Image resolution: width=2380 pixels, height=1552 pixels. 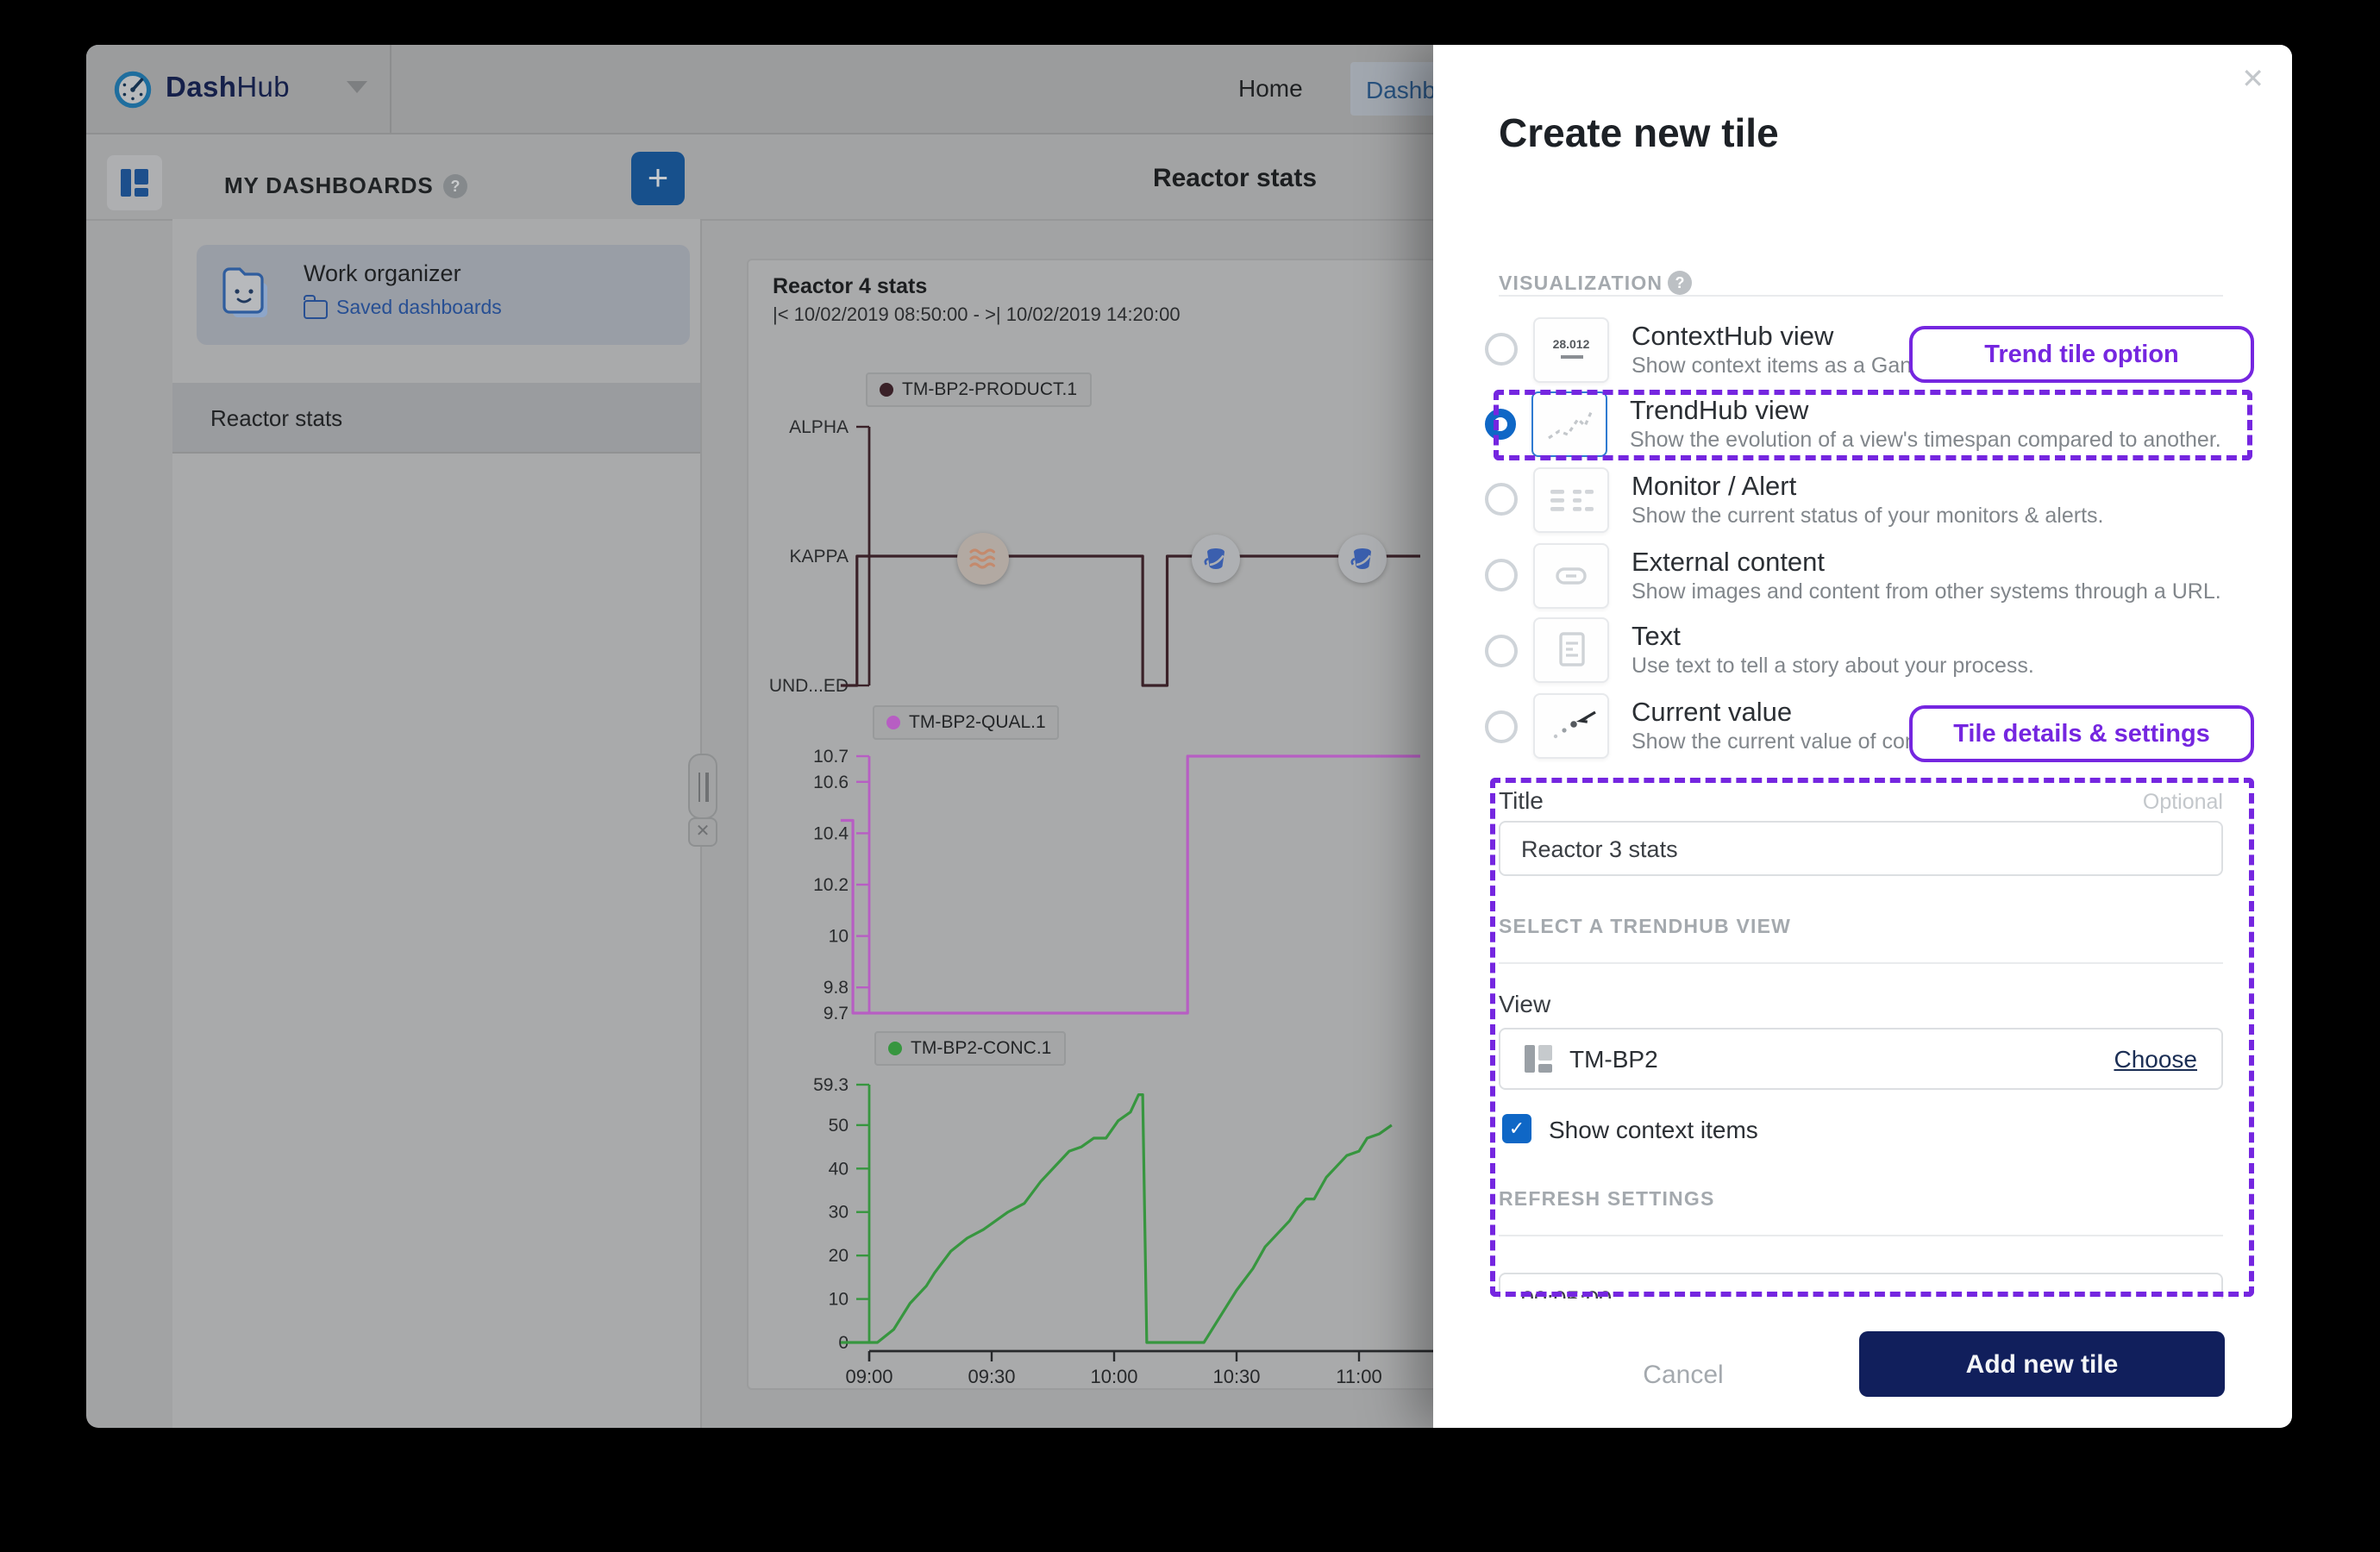 I want to click on sidebar-item-work-organizer: Work organizer Saved dashboards, so click(x=444, y=295).